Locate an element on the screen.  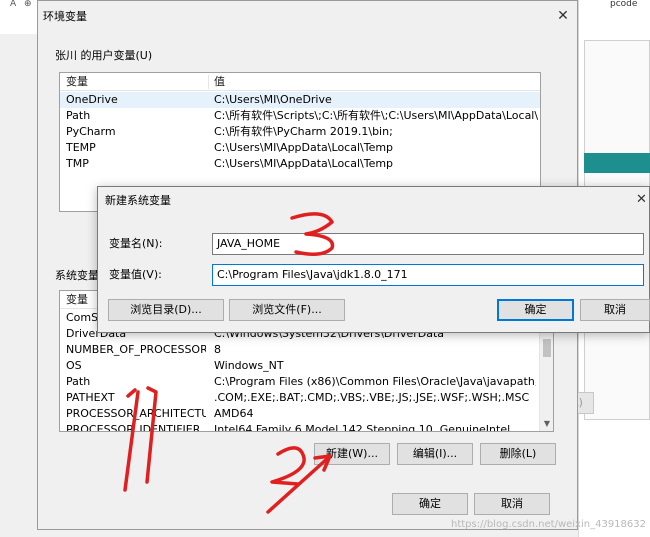
list-item: OS Windows_NT is located at coordinates (306, 366).